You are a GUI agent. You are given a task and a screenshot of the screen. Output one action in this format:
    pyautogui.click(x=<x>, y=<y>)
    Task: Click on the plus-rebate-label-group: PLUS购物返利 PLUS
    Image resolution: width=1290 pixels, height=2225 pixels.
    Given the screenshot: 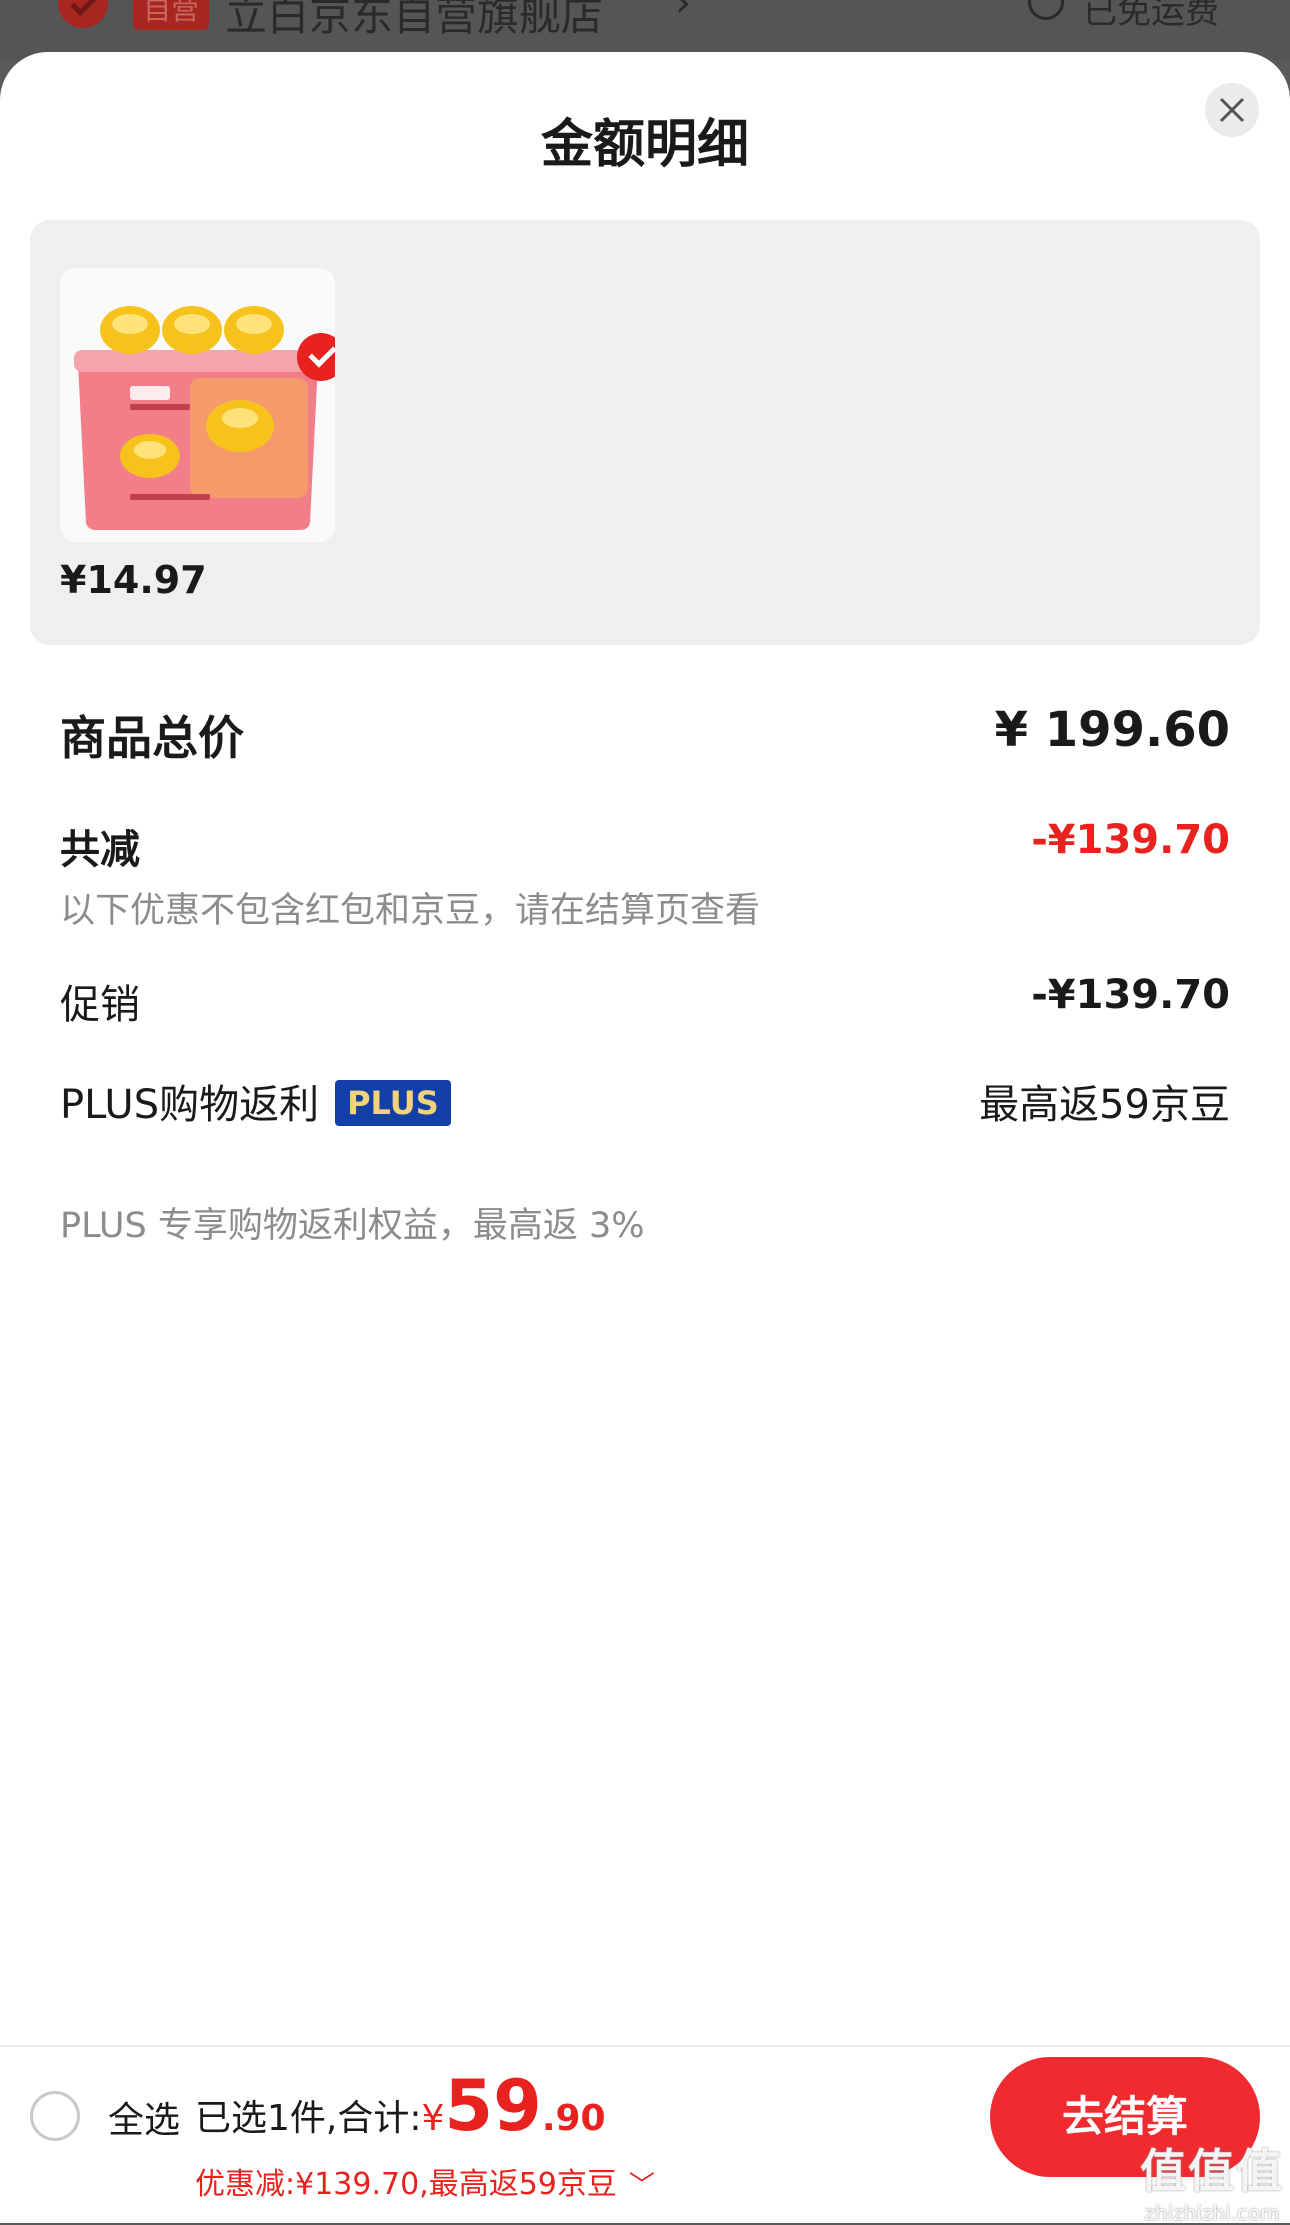 What is the action you would take?
    pyautogui.click(x=255, y=1101)
    